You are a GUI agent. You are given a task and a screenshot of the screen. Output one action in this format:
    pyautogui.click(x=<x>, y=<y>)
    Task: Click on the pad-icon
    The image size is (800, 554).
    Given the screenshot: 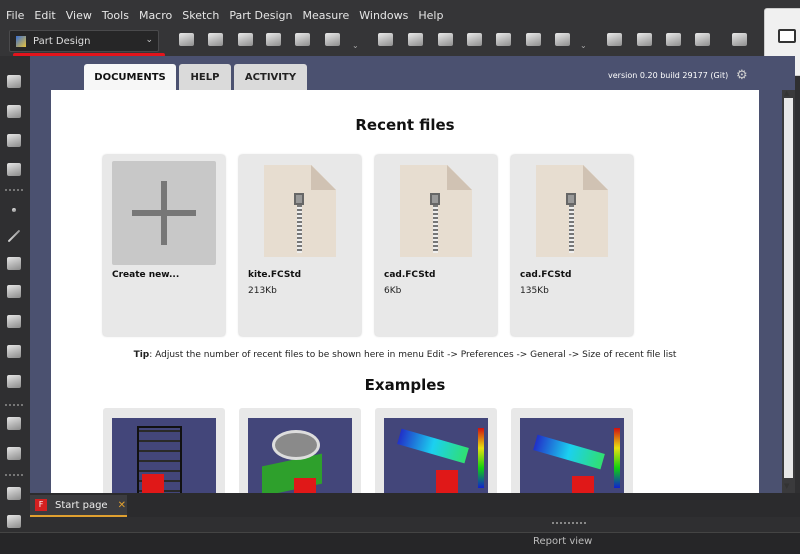 What is the action you would take?
    pyautogui.click(x=415, y=40)
    